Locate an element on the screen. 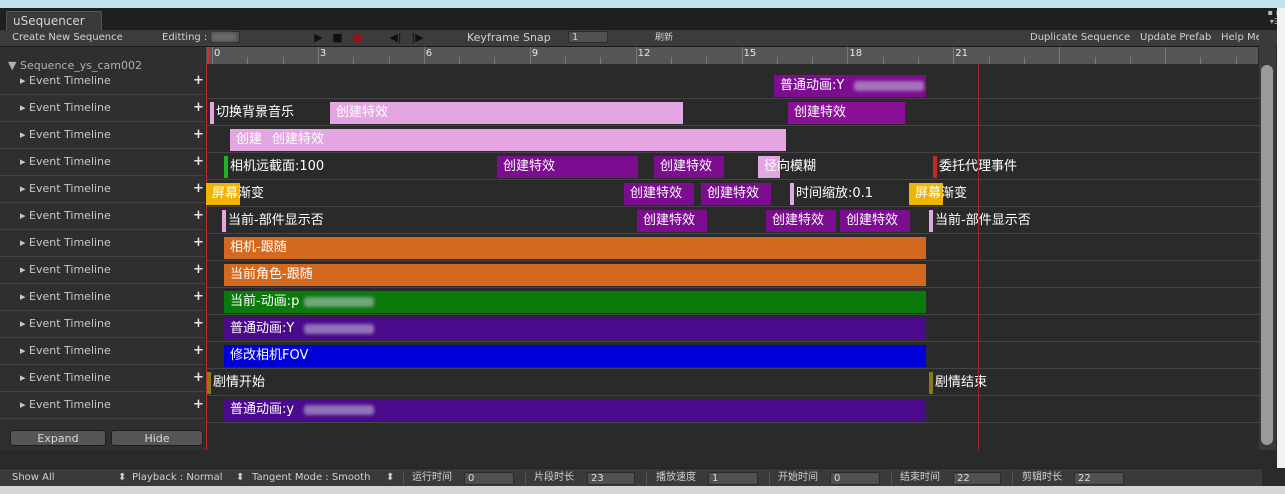 The width and height of the screenshot is (1285, 494). show-all-dropdown: Show All is located at coordinates (33, 478).